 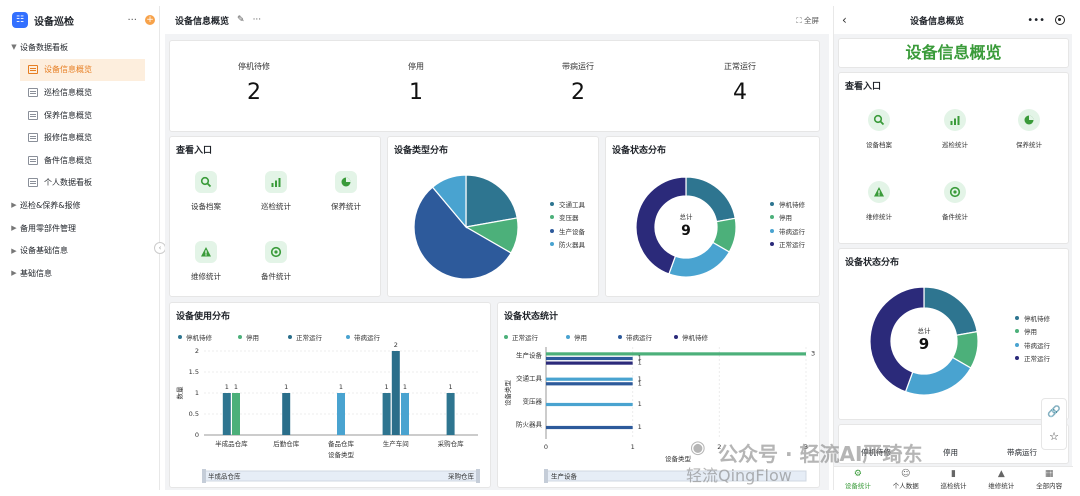 I want to click on mobile-entry-device-archive: 设备档案, so click(x=879, y=129).